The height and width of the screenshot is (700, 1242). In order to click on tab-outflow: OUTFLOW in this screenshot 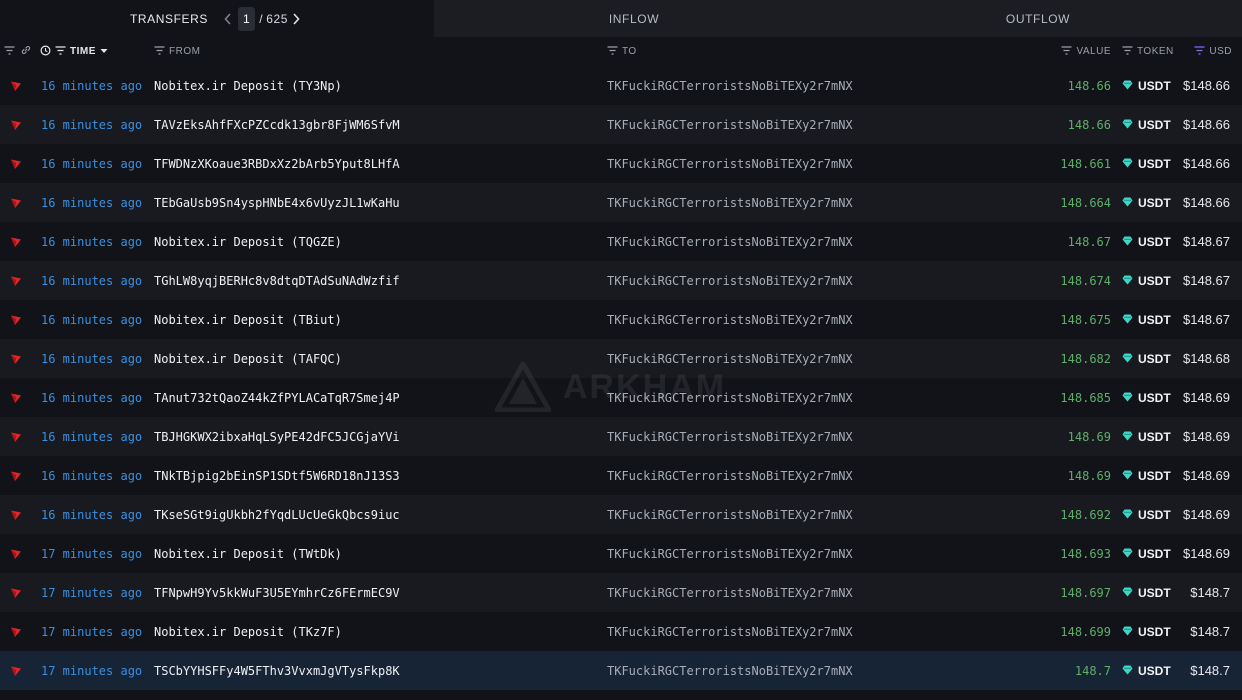, I will do `click(1038, 18)`.